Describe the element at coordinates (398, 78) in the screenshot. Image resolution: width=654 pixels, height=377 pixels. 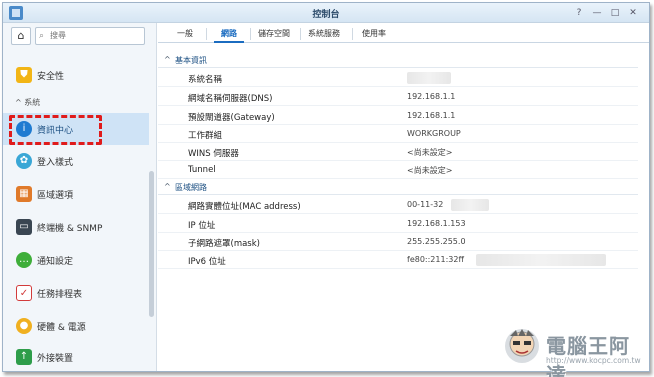
I see `table-row: 系統名稱` at that location.